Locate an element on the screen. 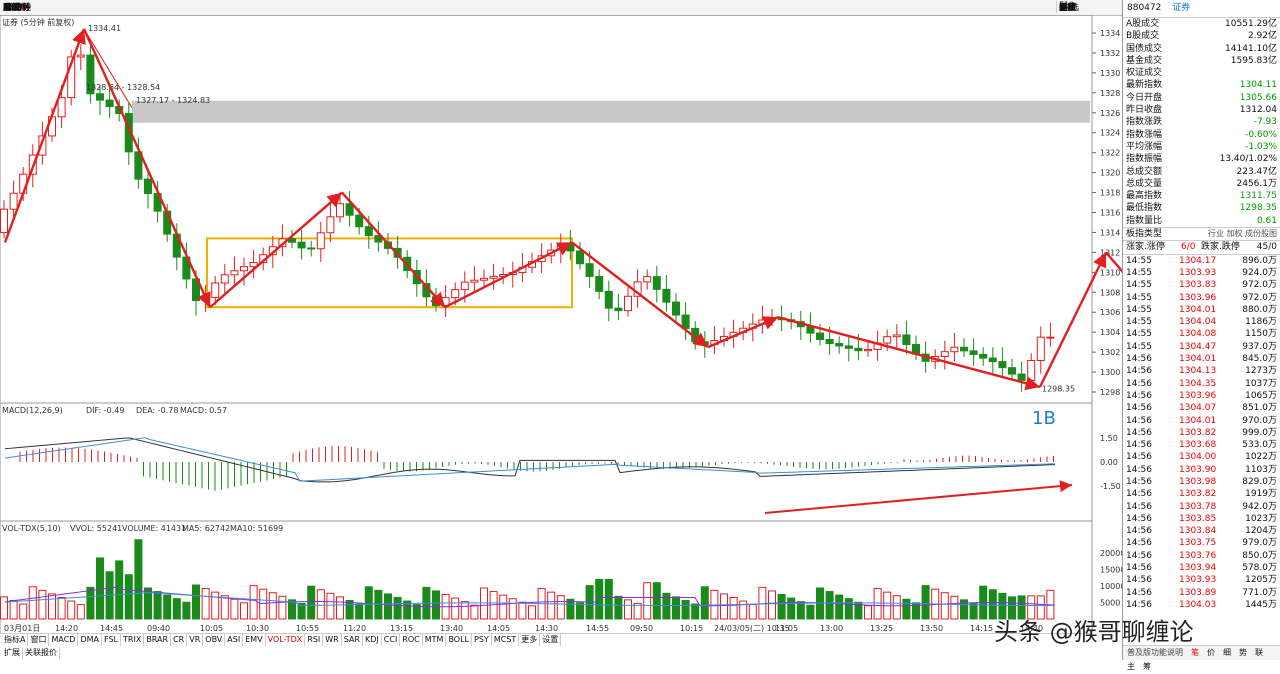 The height and width of the screenshot is (674, 1280). price-axis-label: 1306 is located at coordinates (1110, 312).